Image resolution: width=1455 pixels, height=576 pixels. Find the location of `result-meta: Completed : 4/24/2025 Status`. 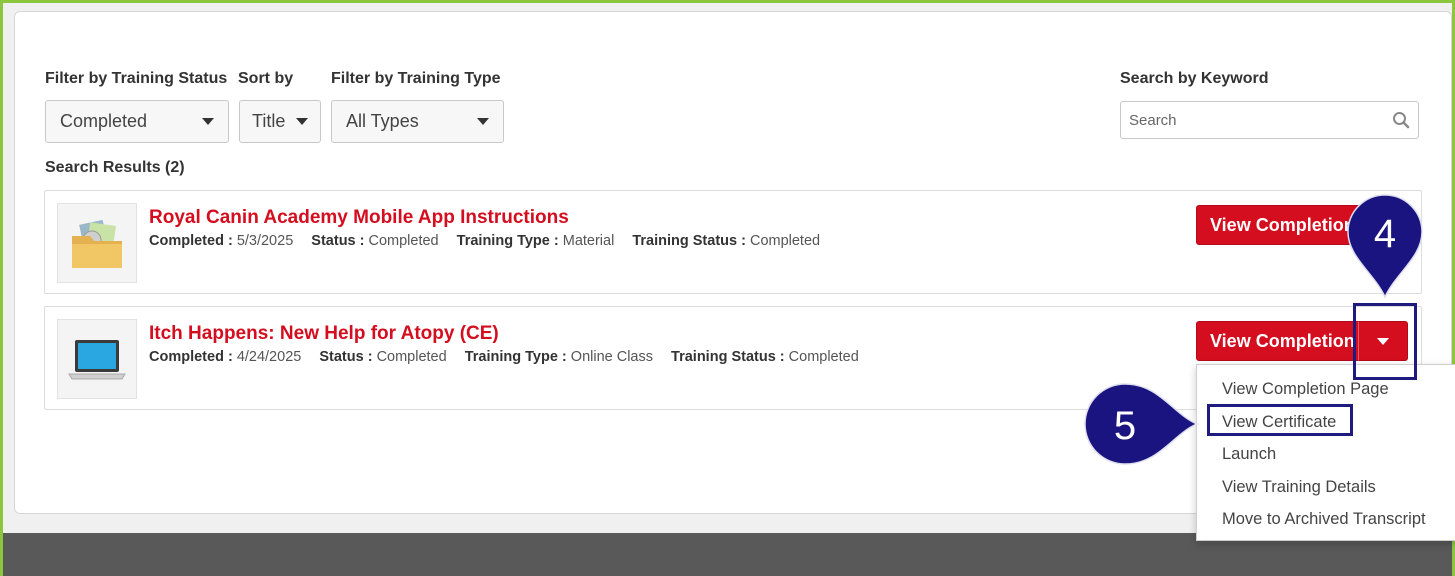

result-meta: Completed : 4/24/2025 Status is located at coordinates (504, 357).